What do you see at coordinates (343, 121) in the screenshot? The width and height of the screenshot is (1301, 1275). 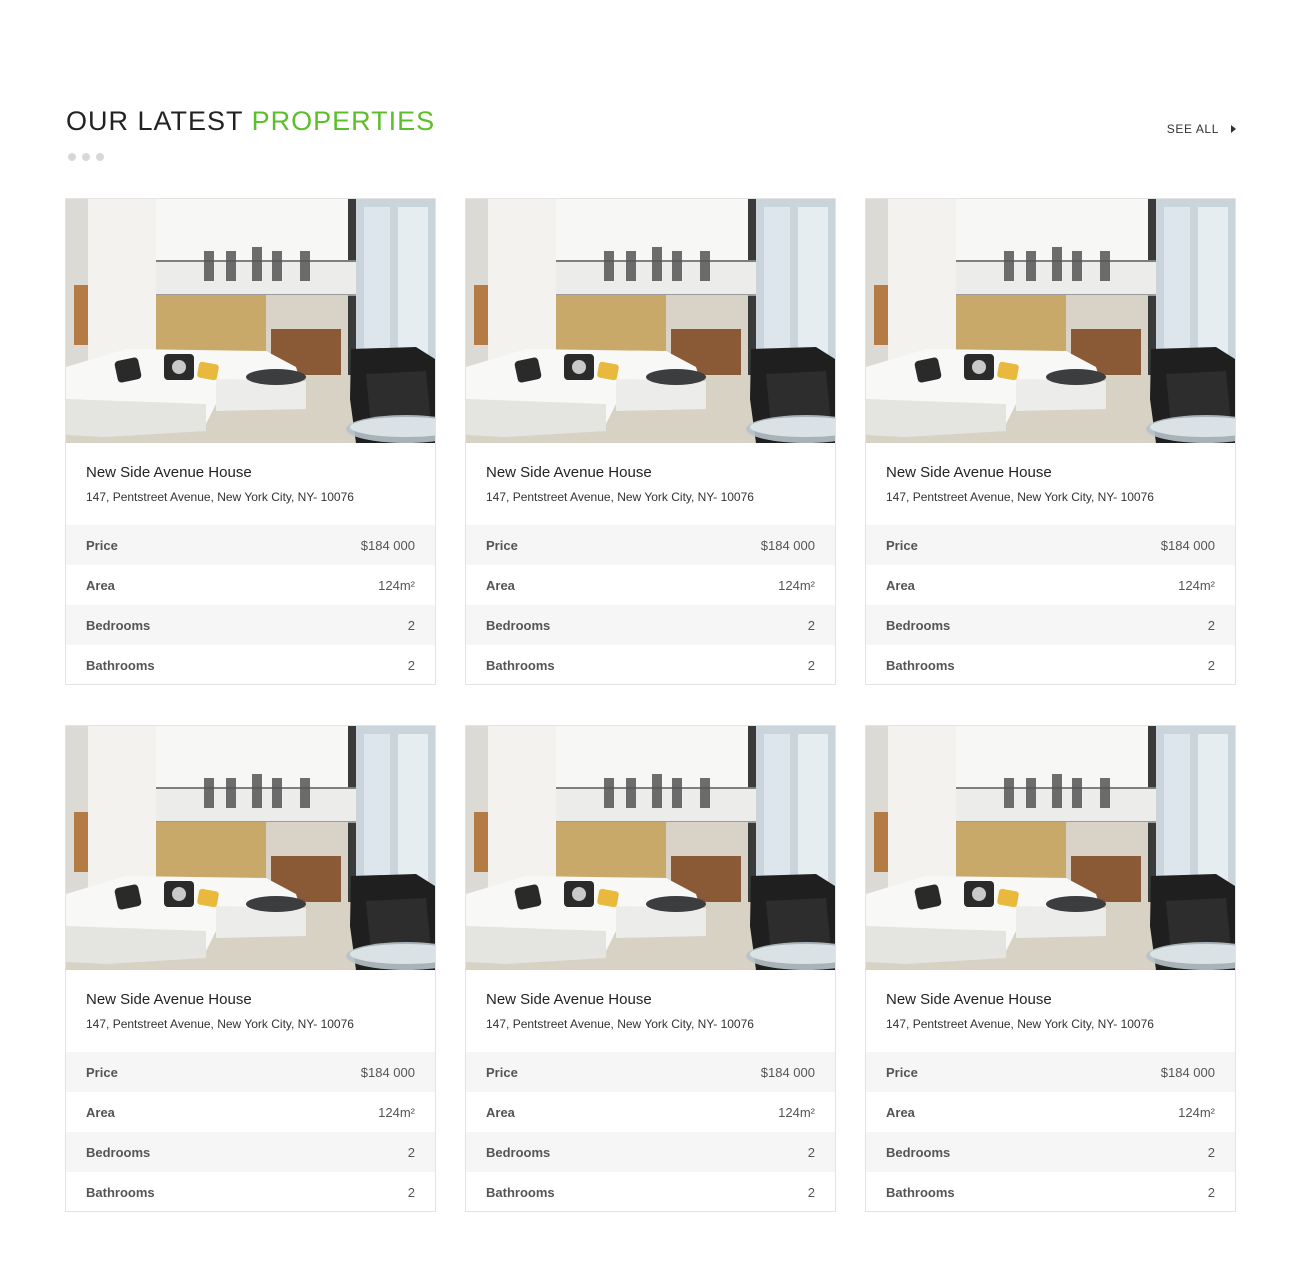 I see `section-title-accent: PROPERTIES` at bounding box center [343, 121].